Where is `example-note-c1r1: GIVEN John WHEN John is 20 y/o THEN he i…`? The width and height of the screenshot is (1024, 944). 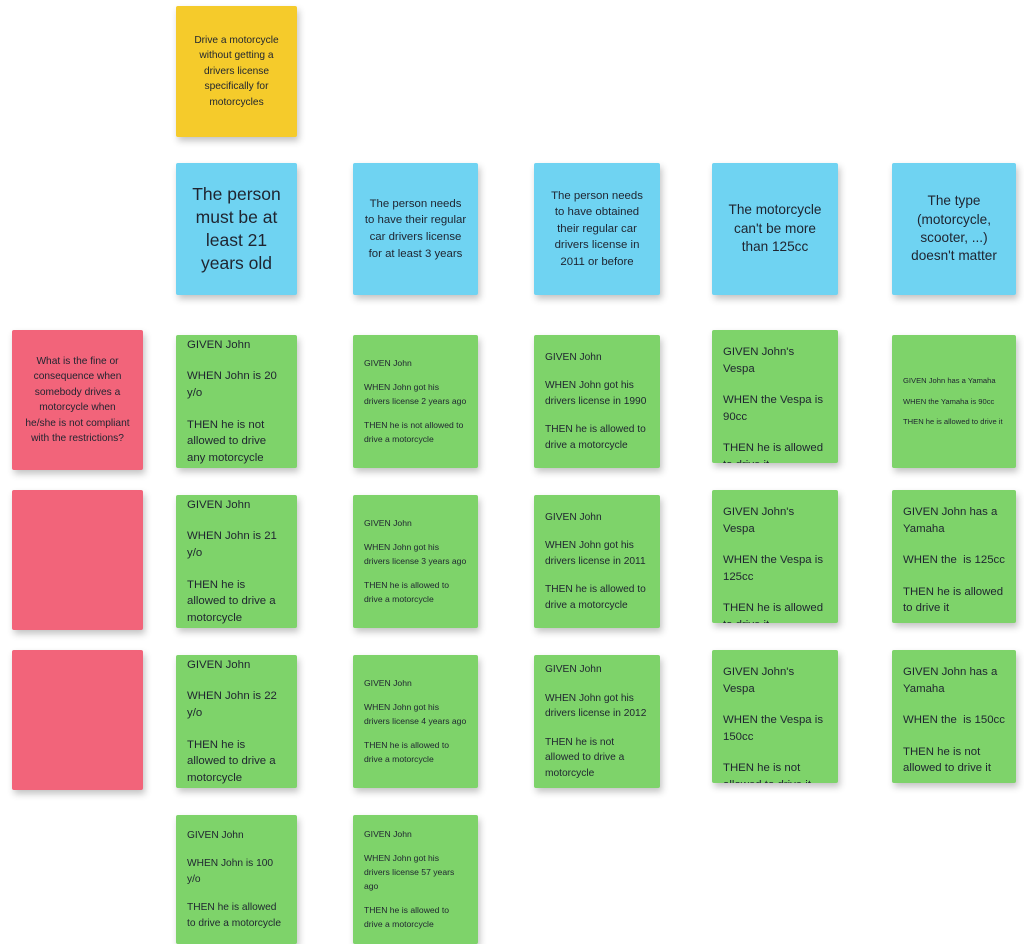 example-note-c1r1: GIVEN John WHEN John is 20 y/o THEN he i… is located at coordinates (236, 401).